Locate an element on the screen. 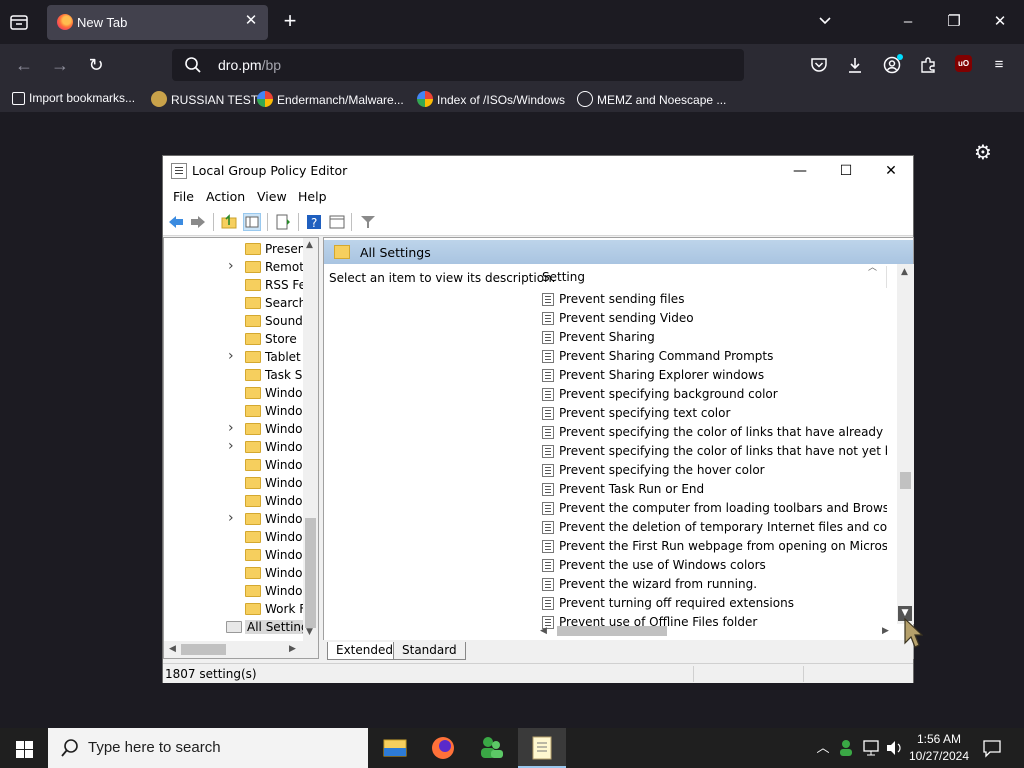  setting-row: Prevent the wizard from running. is located at coordinates (714, 584).